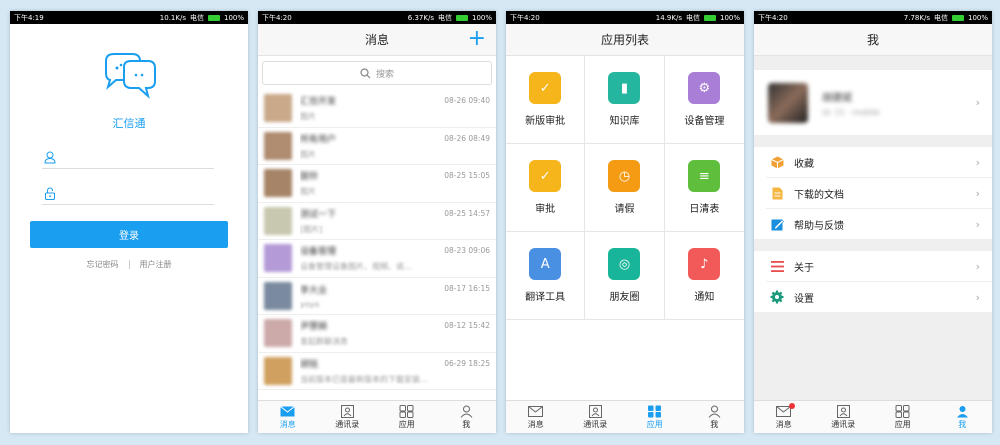 The width and height of the screenshot is (1000, 445). I want to click on forgot-password-link: 忘记密码, so click(103, 264).